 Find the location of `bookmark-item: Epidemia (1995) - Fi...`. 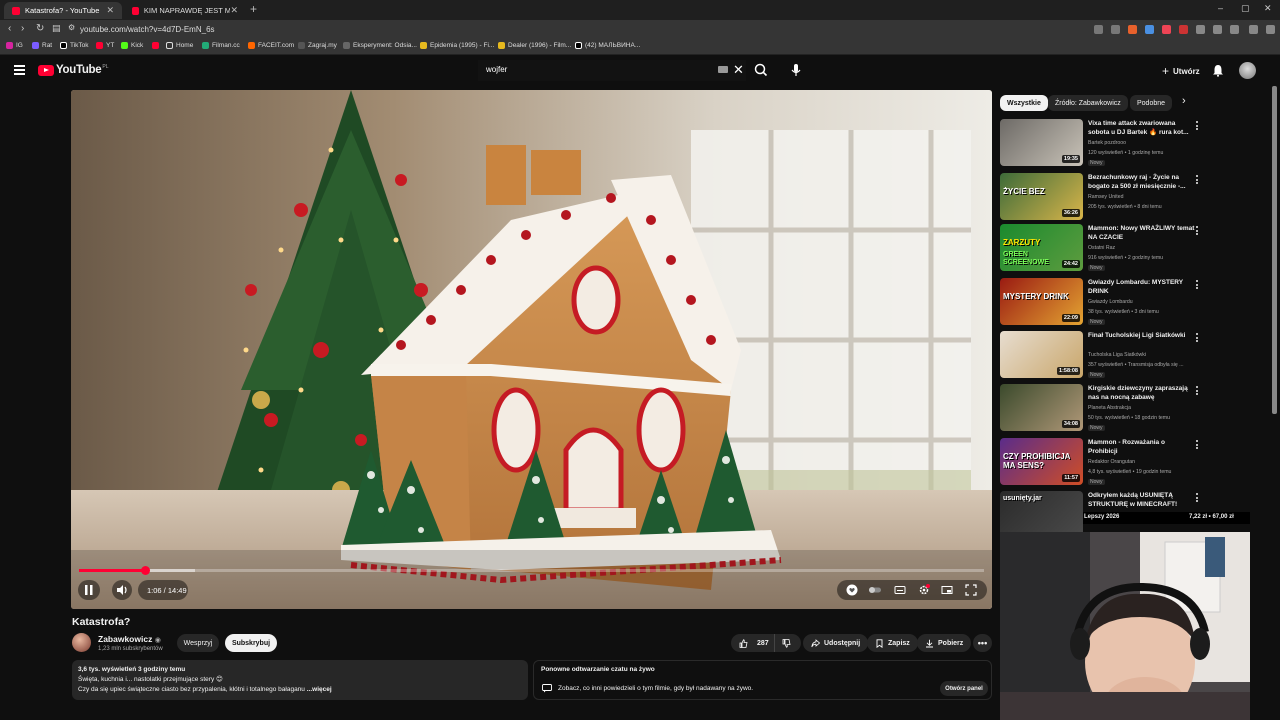

bookmark-item: Epidemia (1995) - Fi... is located at coordinates (457, 45).